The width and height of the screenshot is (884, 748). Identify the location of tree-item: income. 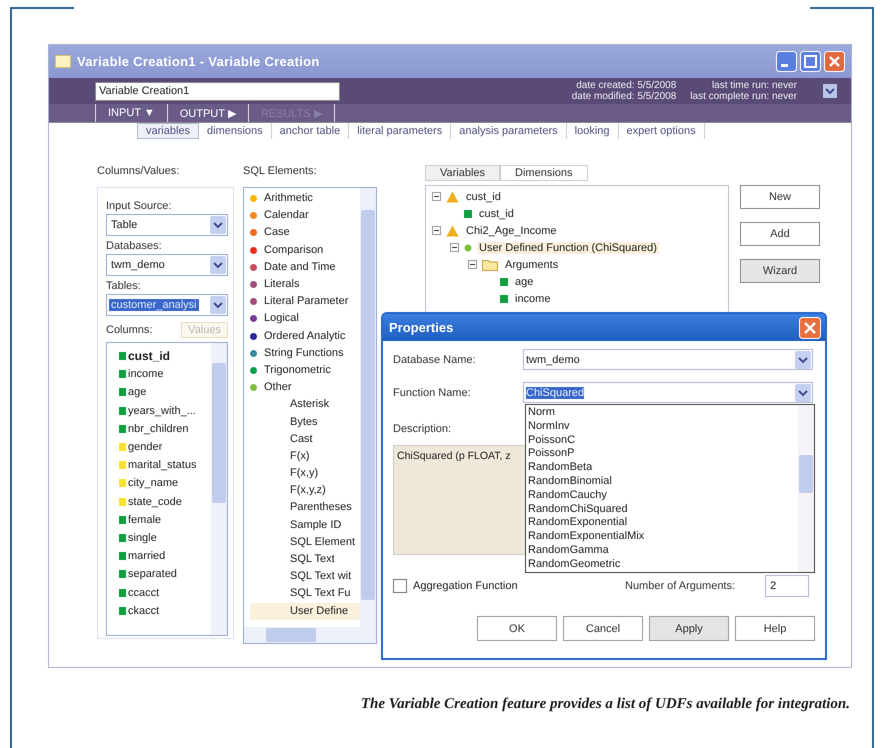
(532, 298).